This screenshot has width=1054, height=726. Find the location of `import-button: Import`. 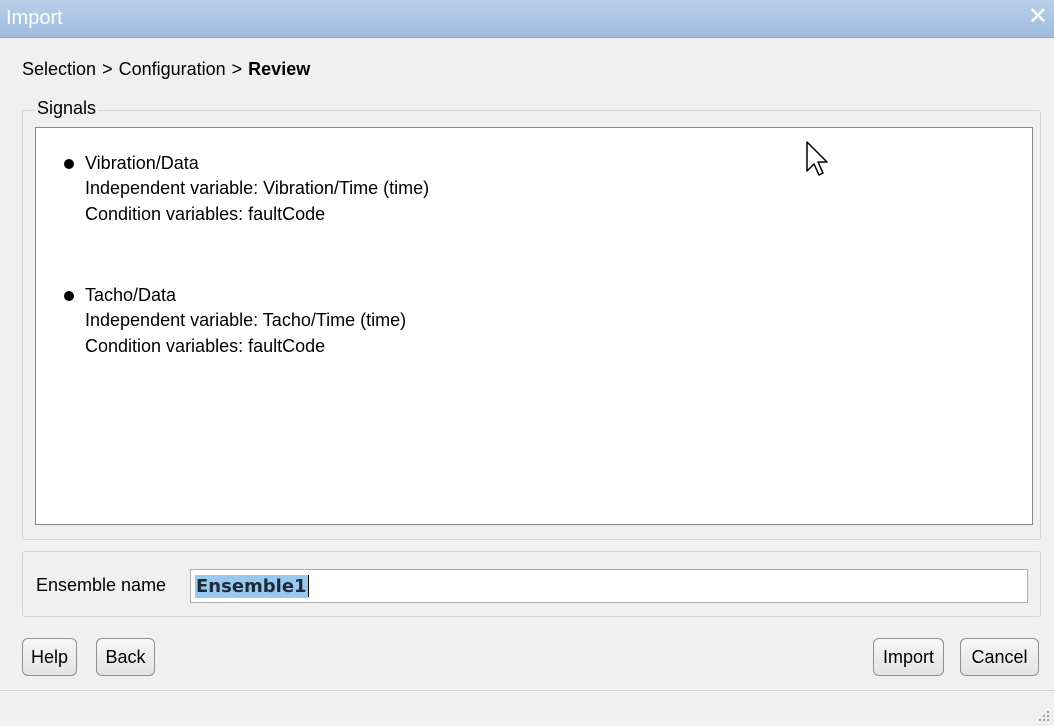

import-button: Import is located at coordinates (908, 657).